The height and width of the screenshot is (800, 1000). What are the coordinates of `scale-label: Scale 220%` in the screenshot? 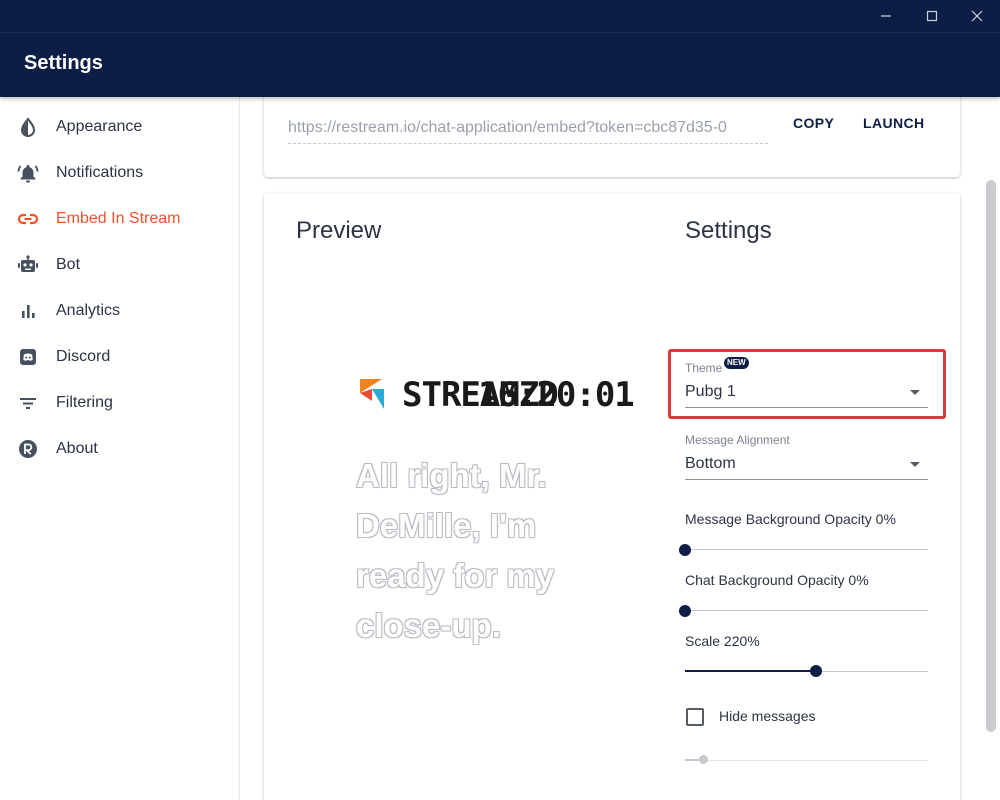 It's located at (722, 641).